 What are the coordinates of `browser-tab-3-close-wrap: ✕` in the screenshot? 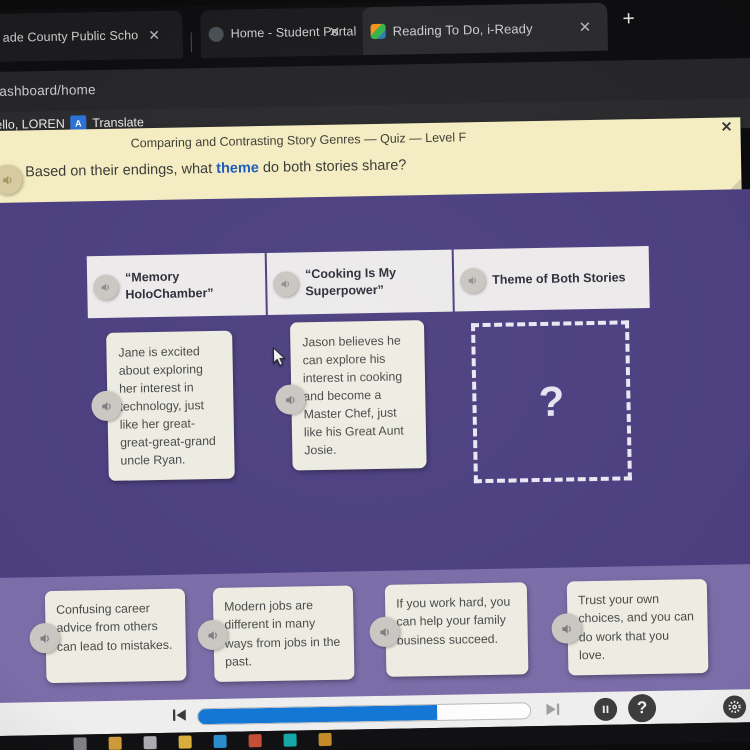 It's located at (588, 27).